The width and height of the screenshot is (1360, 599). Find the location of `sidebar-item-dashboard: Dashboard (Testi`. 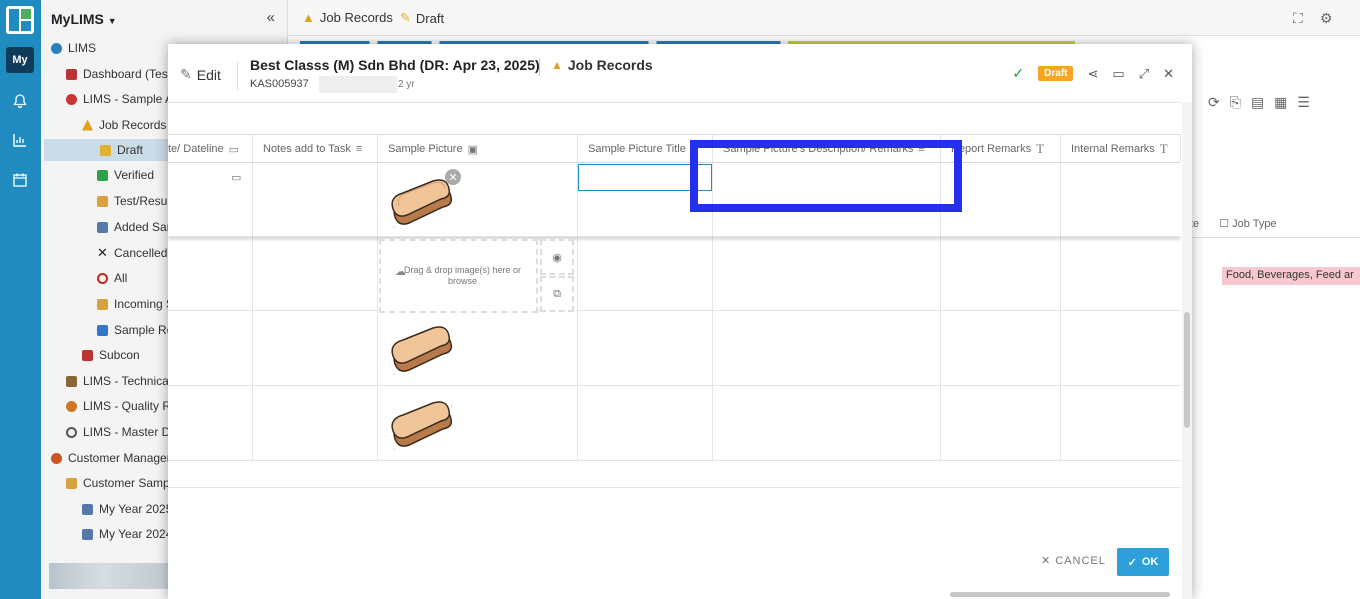

sidebar-item-dashboard: Dashboard (Testi is located at coordinates (120, 74).